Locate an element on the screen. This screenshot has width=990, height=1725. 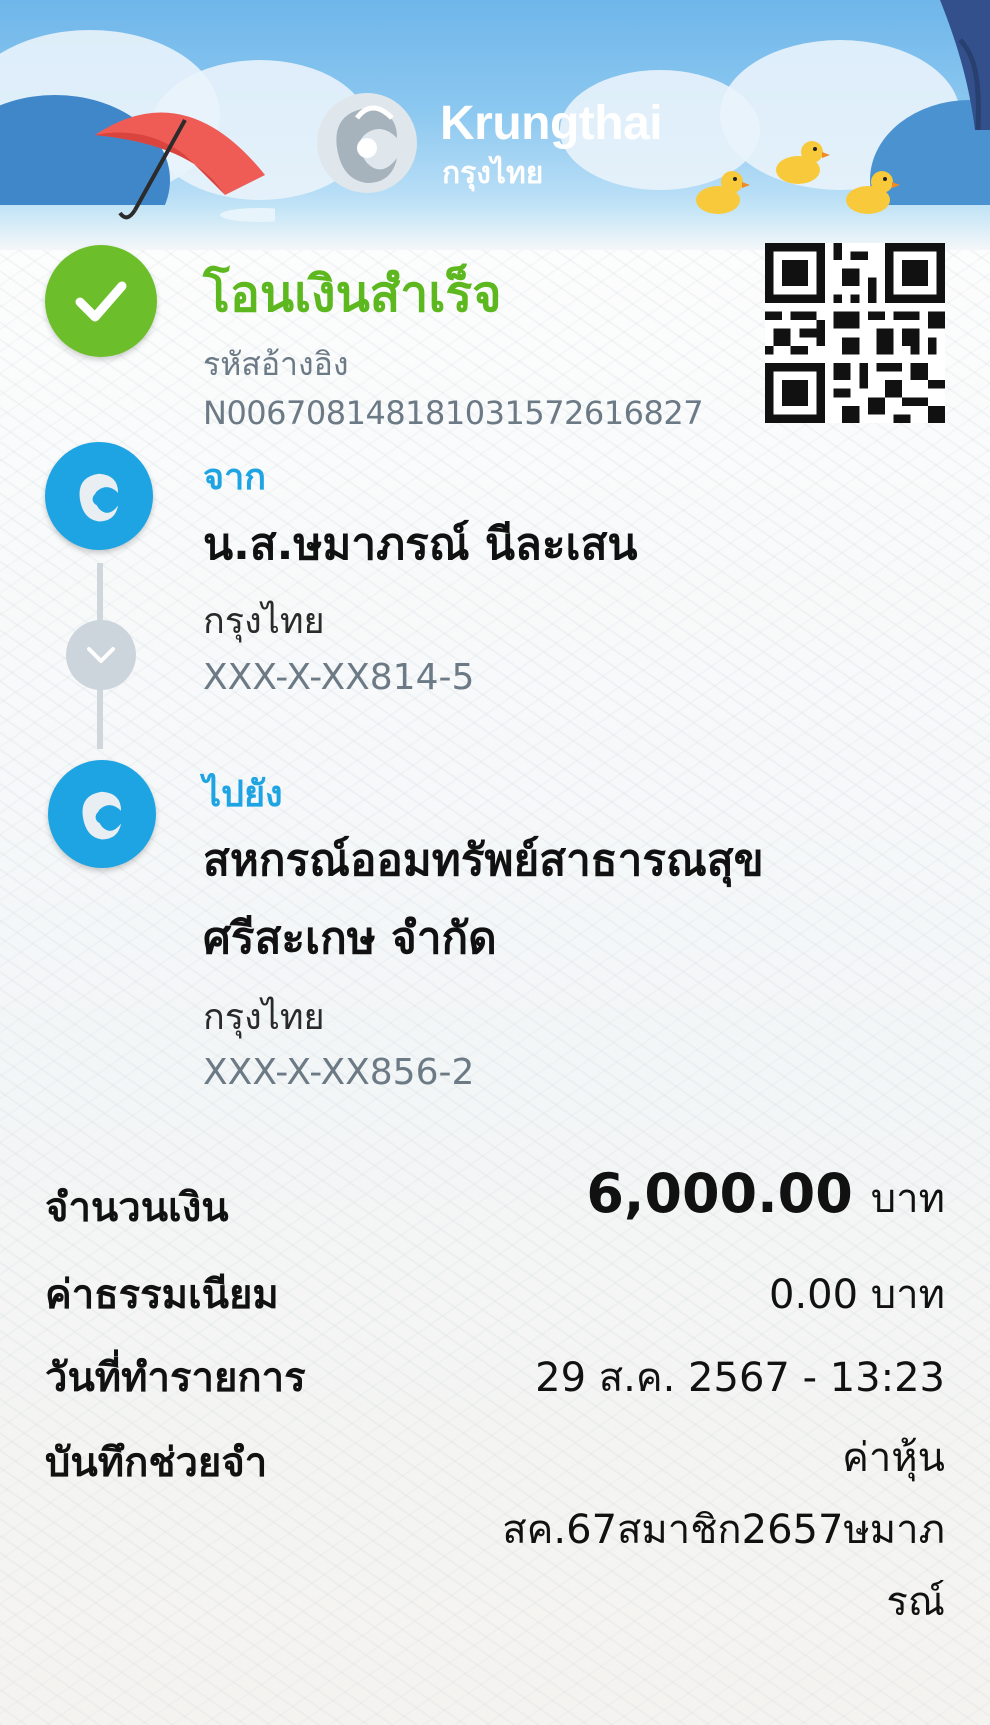
amount-label: จำนวนเงิน is located at coordinates (137, 1208).